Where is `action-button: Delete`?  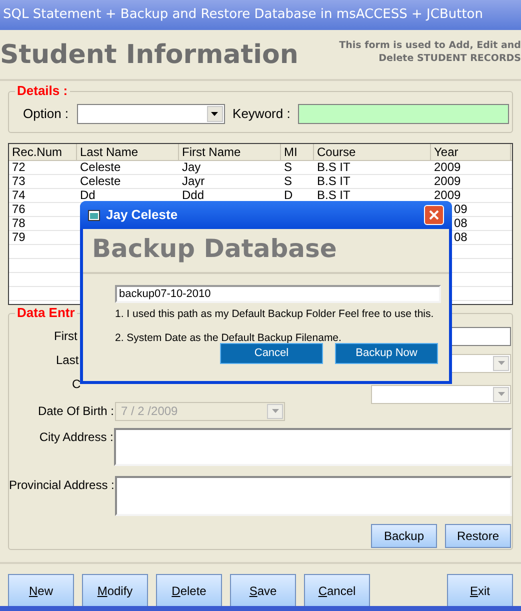
action-button: Delete is located at coordinates (189, 591).